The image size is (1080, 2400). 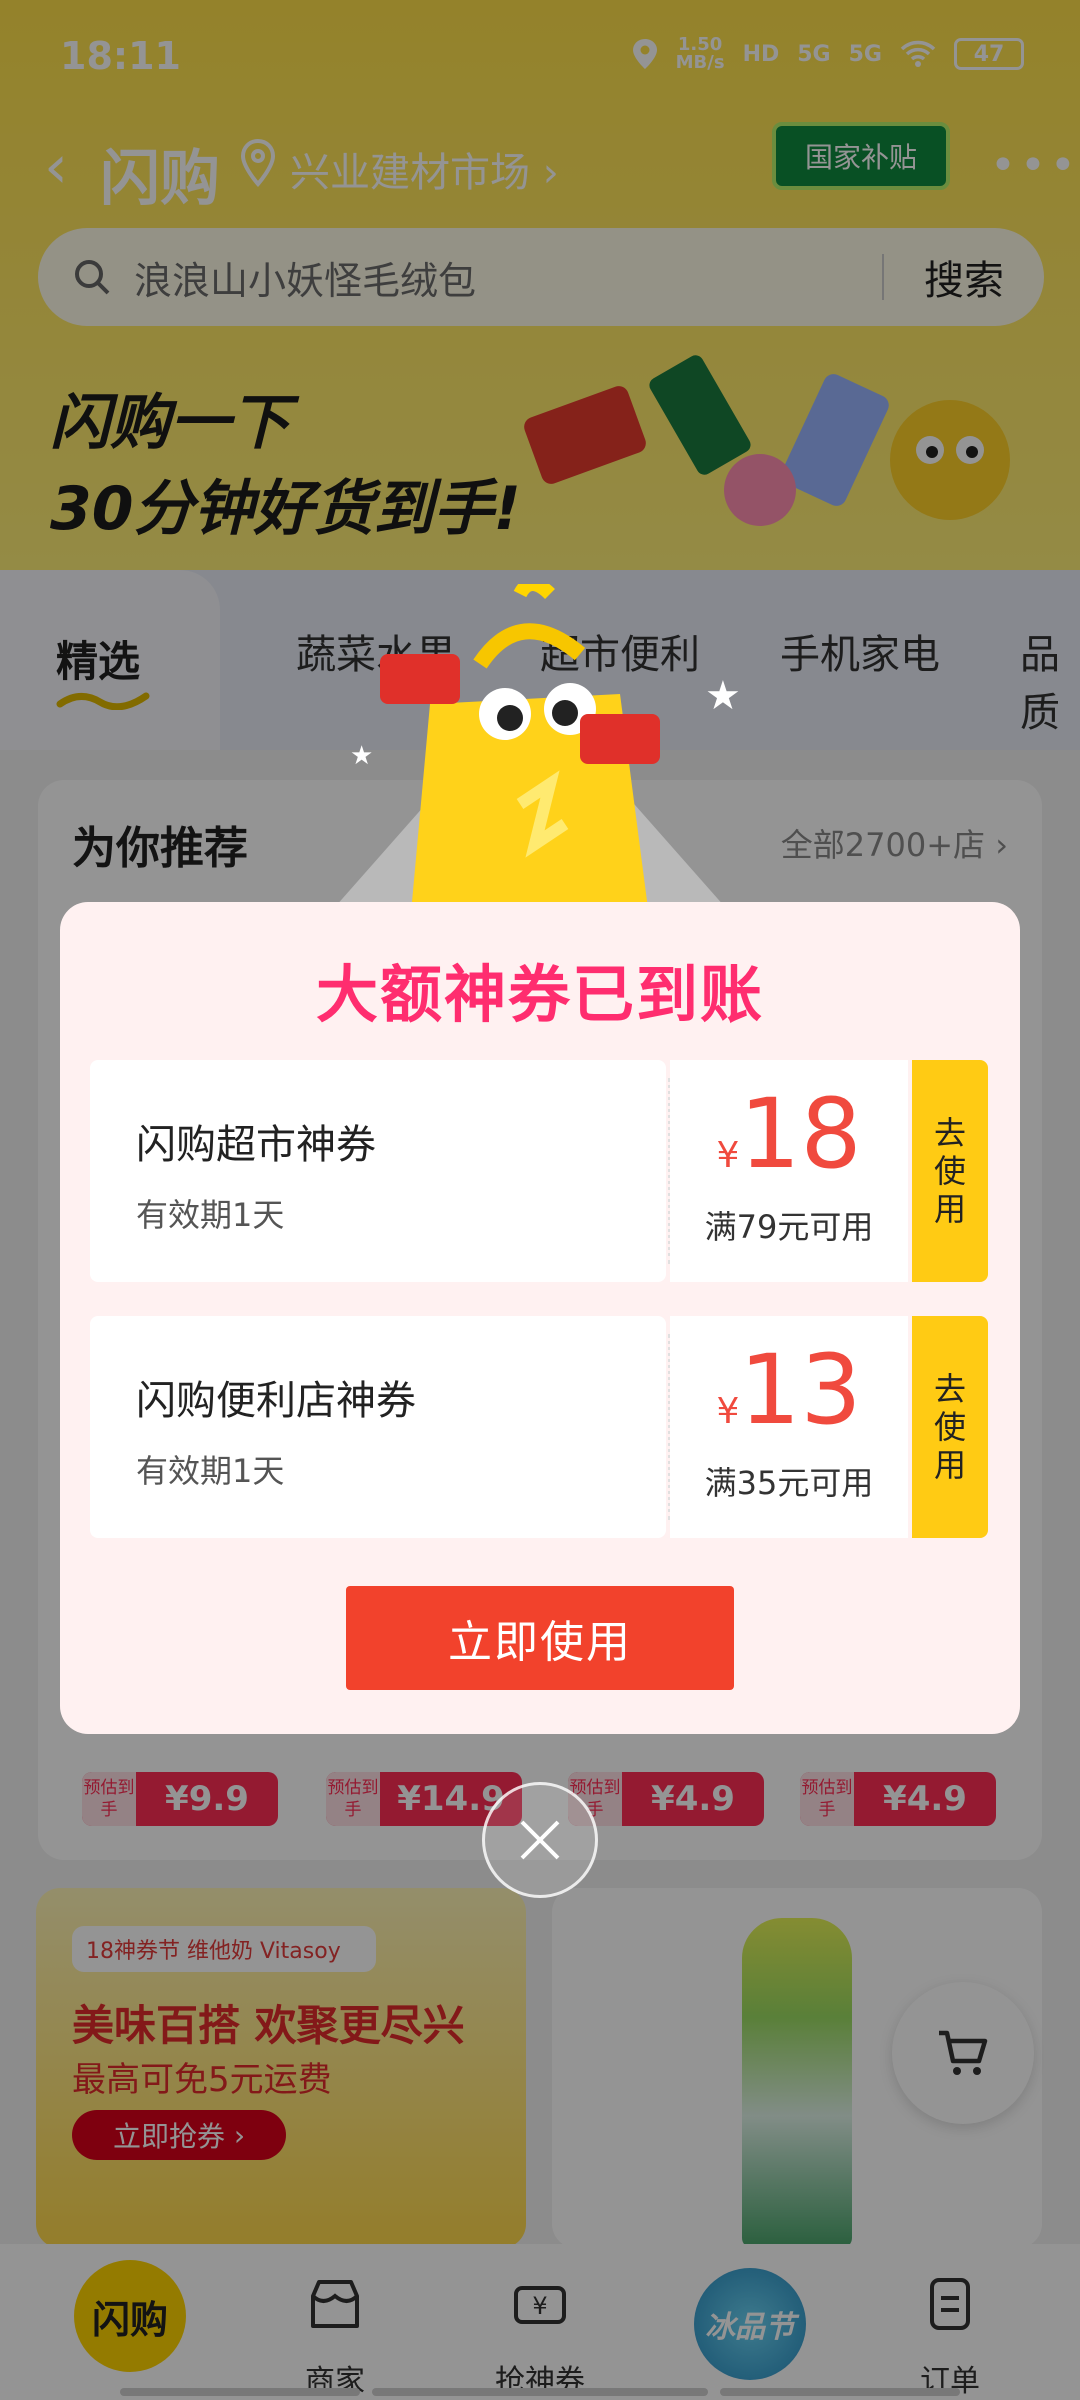 I want to click on coupon-amount: 18, so click(x=800, y=1134).